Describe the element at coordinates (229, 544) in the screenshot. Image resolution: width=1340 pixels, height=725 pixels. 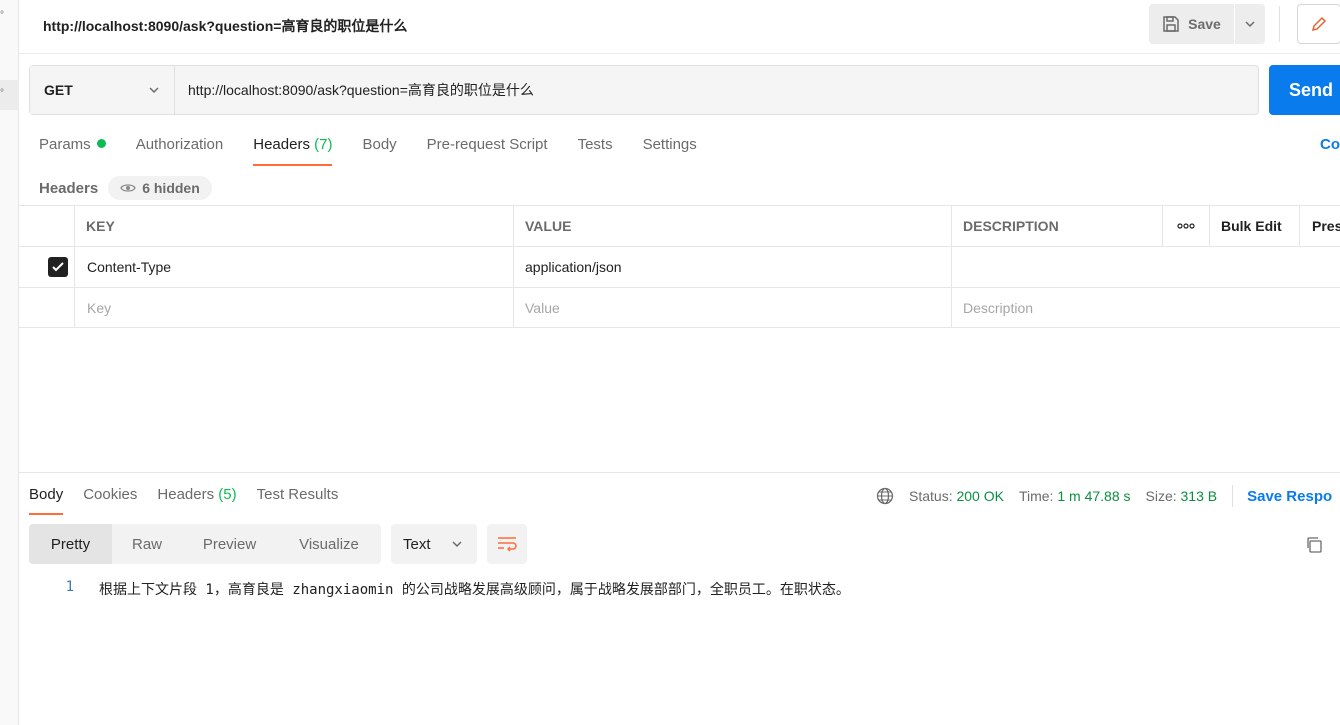
I see `view-tab-preview: Preview` at that location.